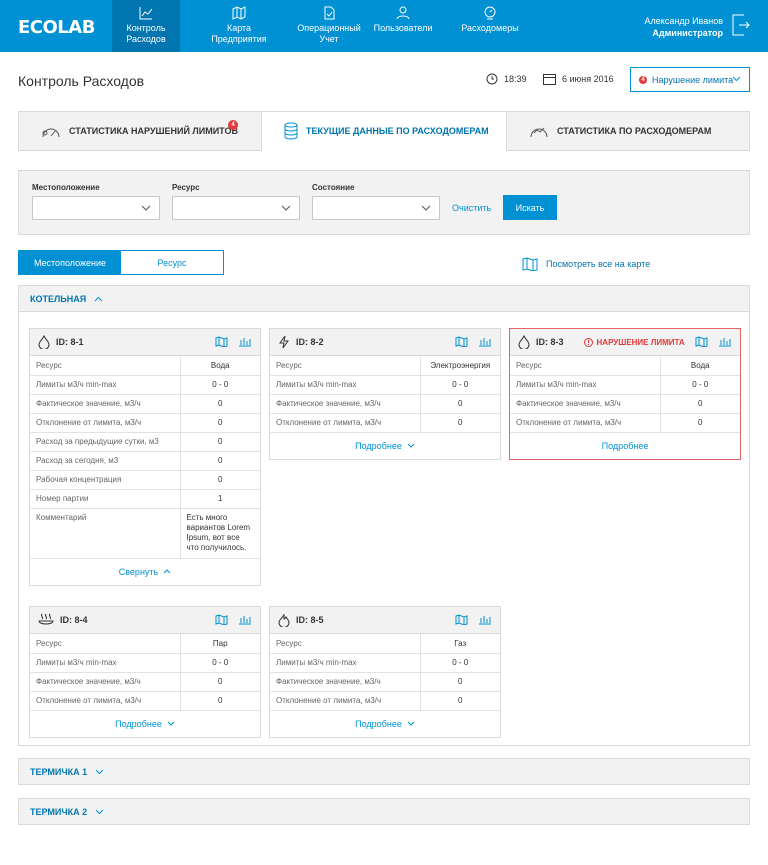 This screenshot has height=865, width=768. I want to click on row-label: Отклонение от лимита, м3/ч, so click(105, 701).